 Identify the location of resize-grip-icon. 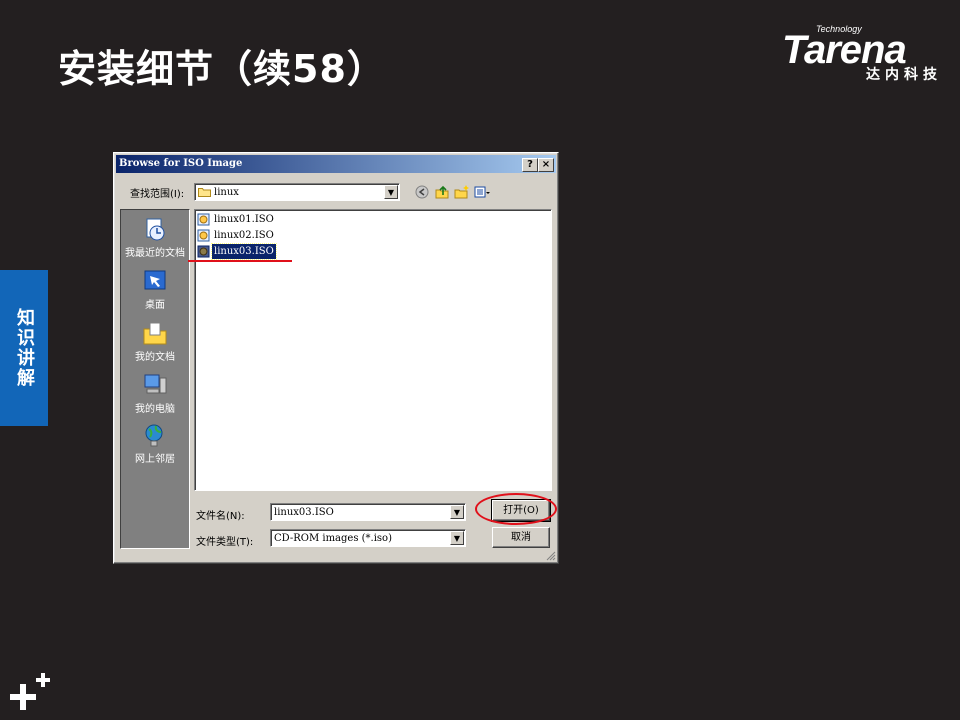
(550, 555).